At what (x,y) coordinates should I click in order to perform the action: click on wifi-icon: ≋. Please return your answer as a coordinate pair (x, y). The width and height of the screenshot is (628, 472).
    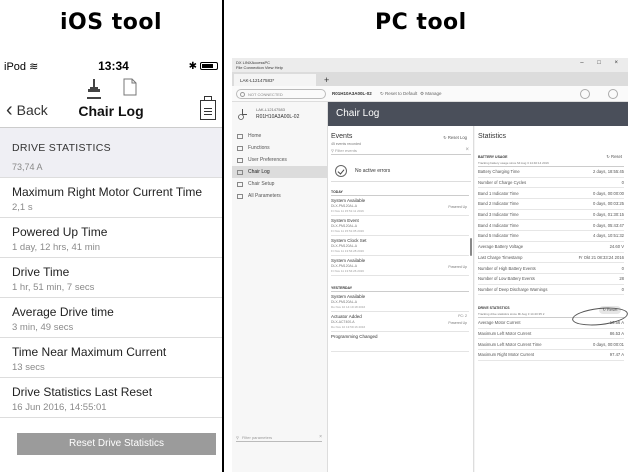
    Looking at the image, I should click on (34, 66).